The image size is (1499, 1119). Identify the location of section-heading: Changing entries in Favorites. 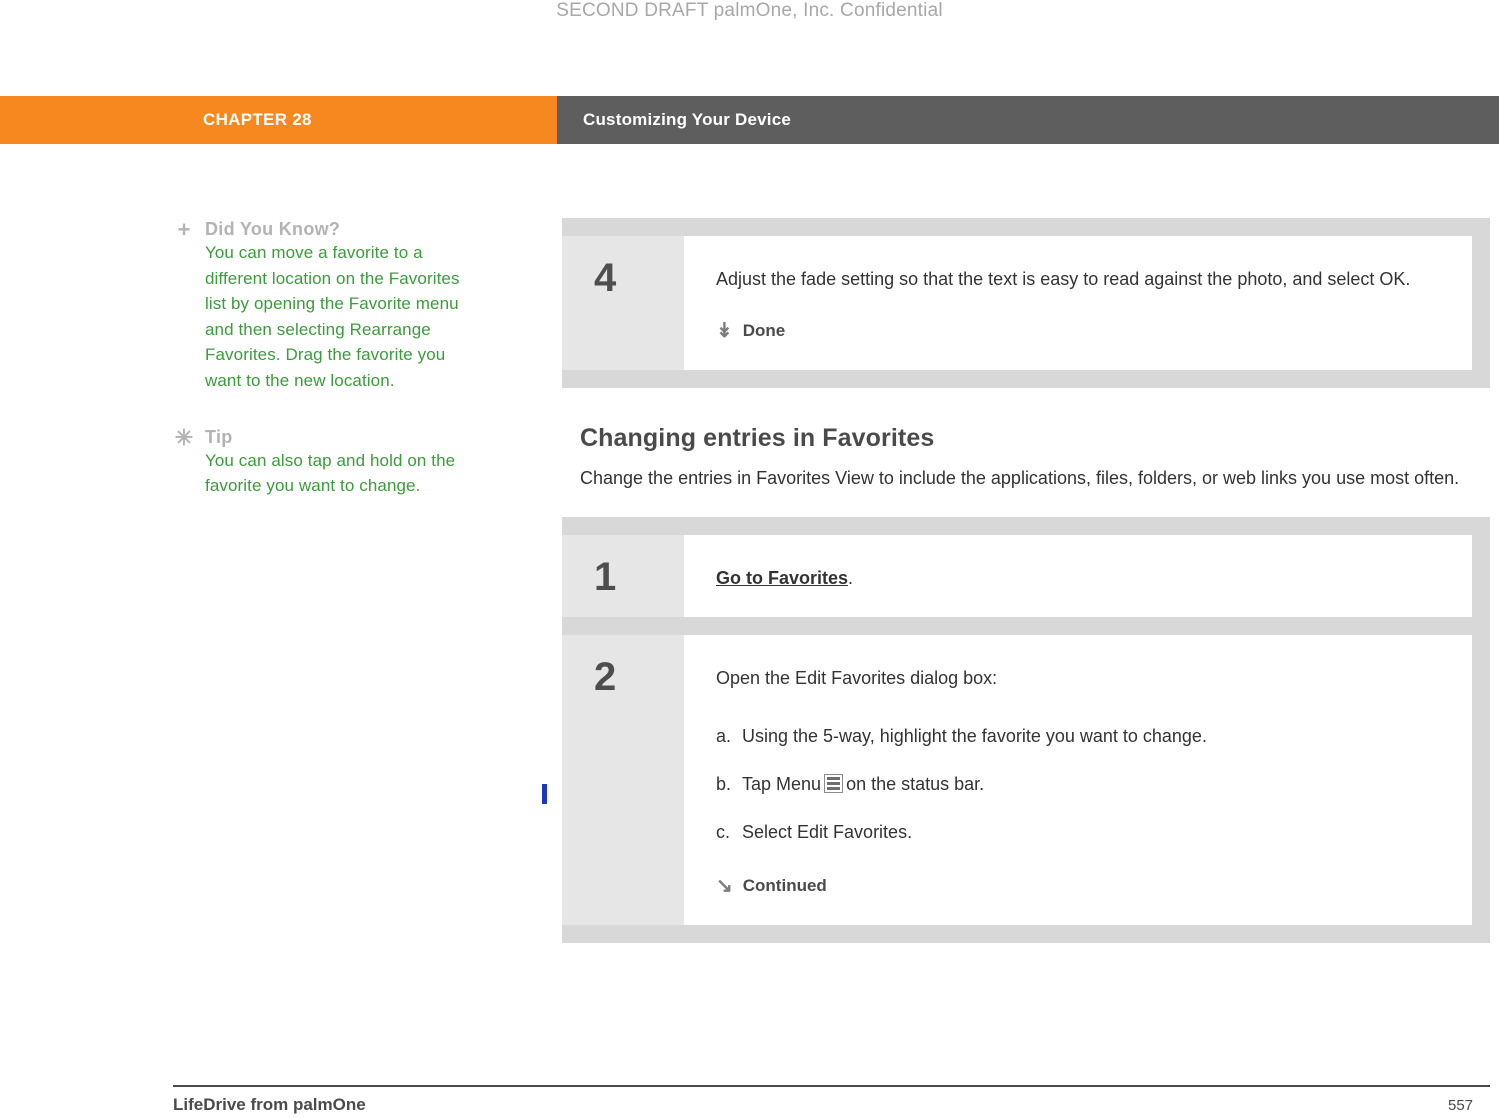
(757, 438).